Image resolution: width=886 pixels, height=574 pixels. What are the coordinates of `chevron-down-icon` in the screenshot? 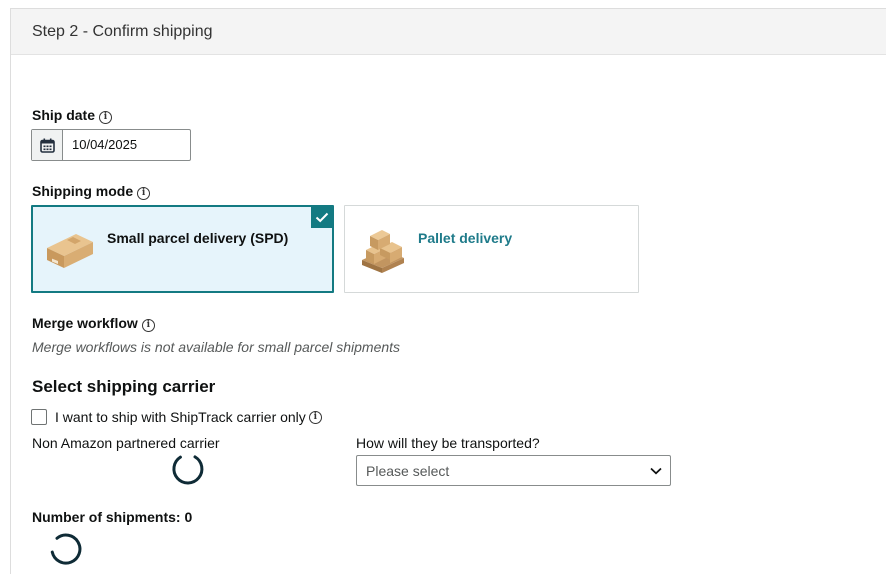 It's located at (656, 470).